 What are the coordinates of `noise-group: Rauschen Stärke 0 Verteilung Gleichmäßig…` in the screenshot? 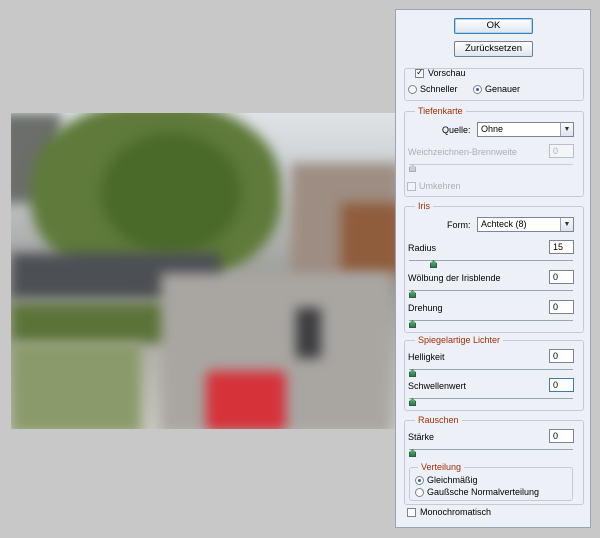 It's located at (494, 460).